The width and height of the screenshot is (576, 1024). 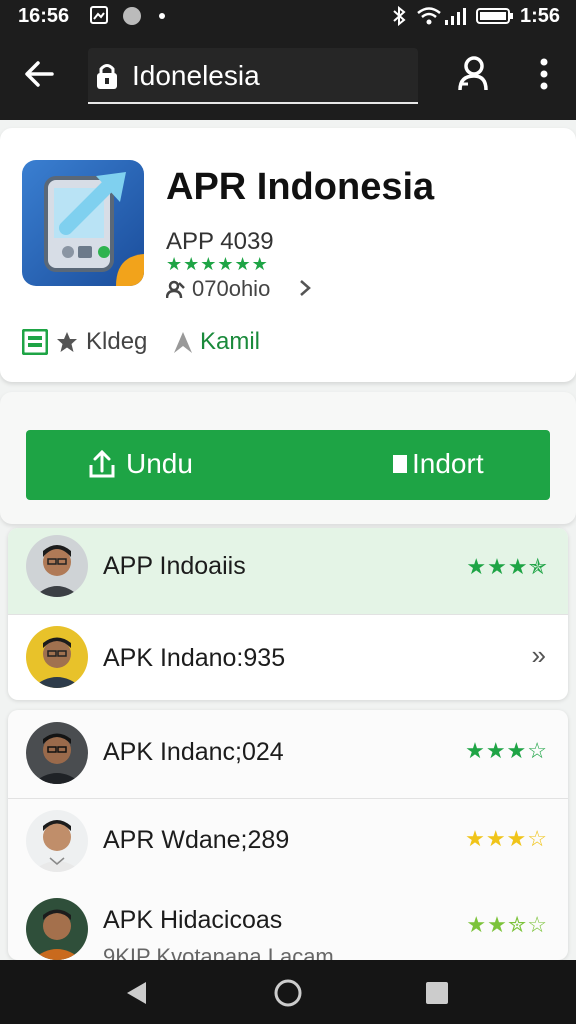 What do you see at coordinates (99, 15) in the screenshot?
I see `image-icon` at bounding box center [99, 15].